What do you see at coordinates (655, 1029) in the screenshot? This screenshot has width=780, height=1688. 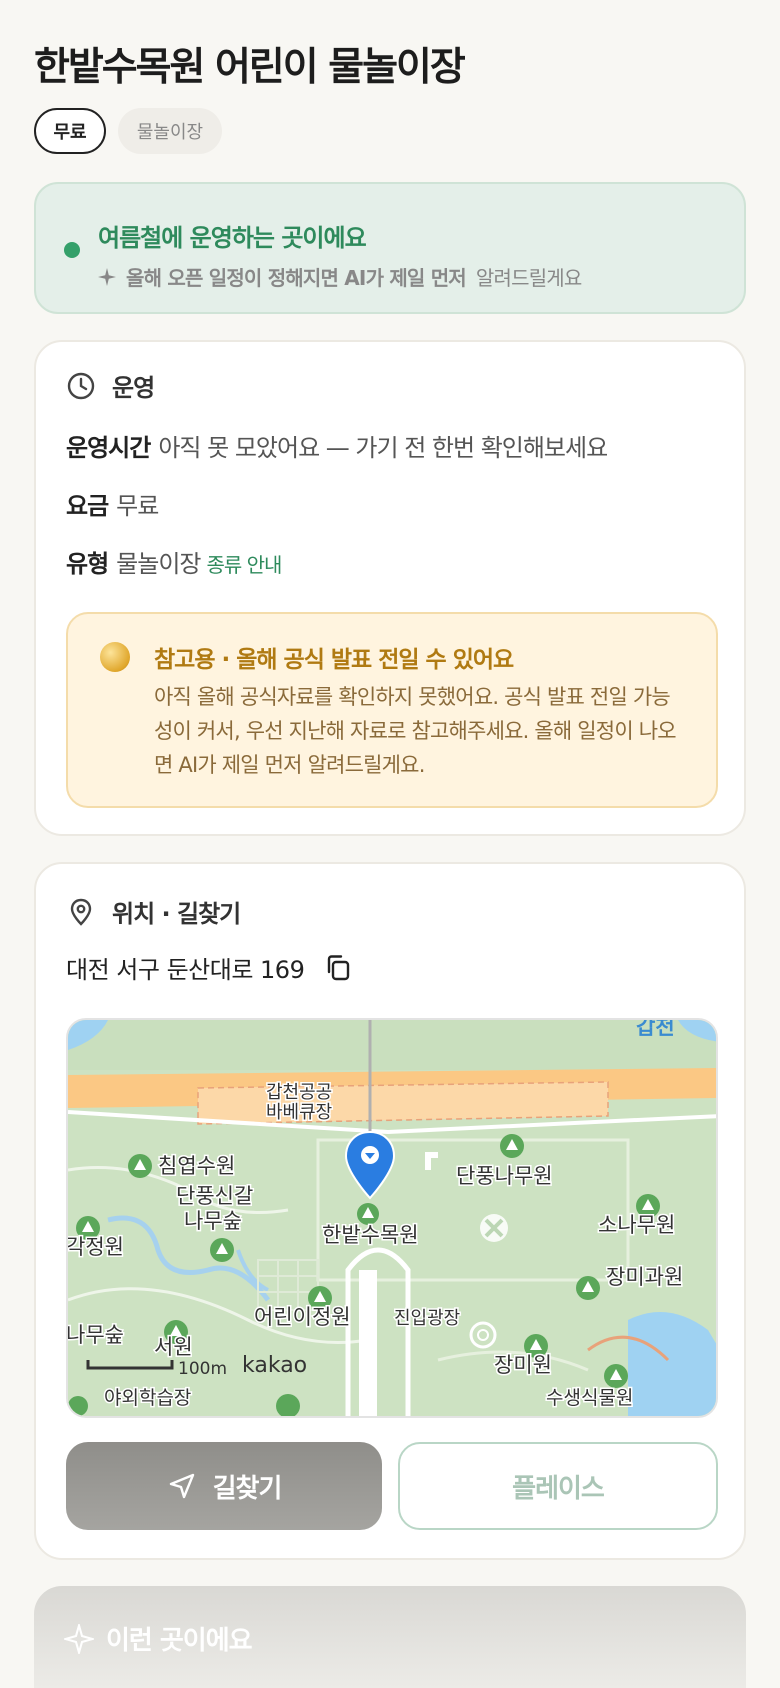 I see `map-label-gapcheon: 갑천` at bounding box center [655, 1029].